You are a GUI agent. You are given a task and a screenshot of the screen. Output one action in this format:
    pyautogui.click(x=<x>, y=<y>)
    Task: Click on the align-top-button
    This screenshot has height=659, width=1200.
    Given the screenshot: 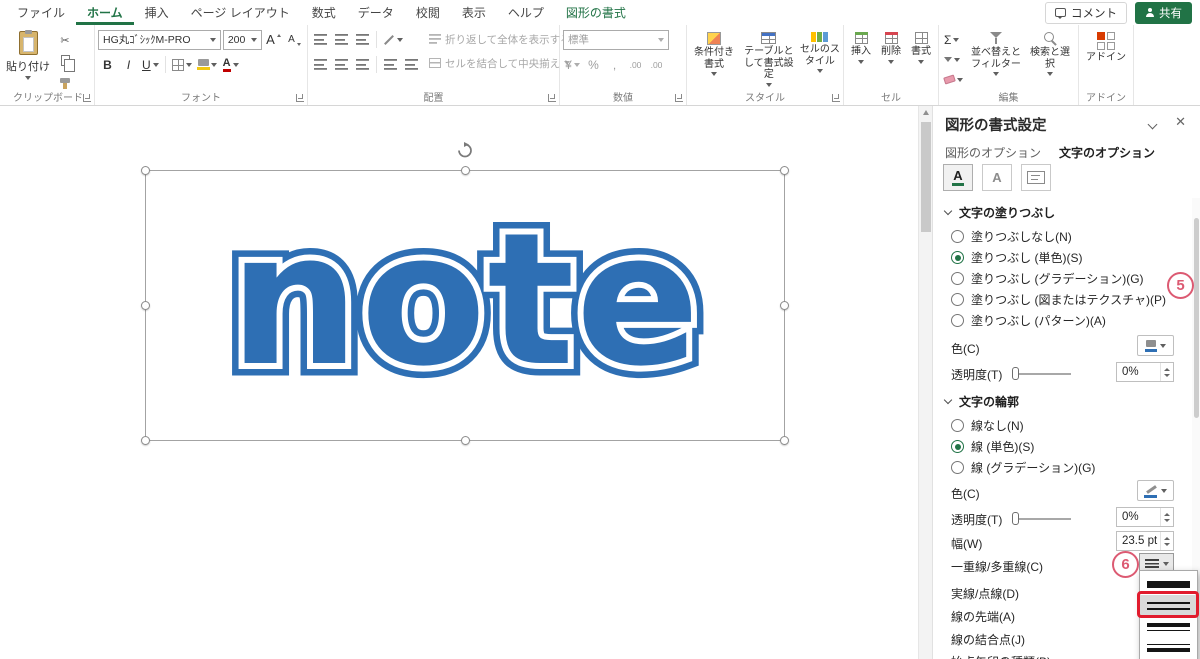 What is the action you would take?
    pyautogui.click(x=320, y=40)
    